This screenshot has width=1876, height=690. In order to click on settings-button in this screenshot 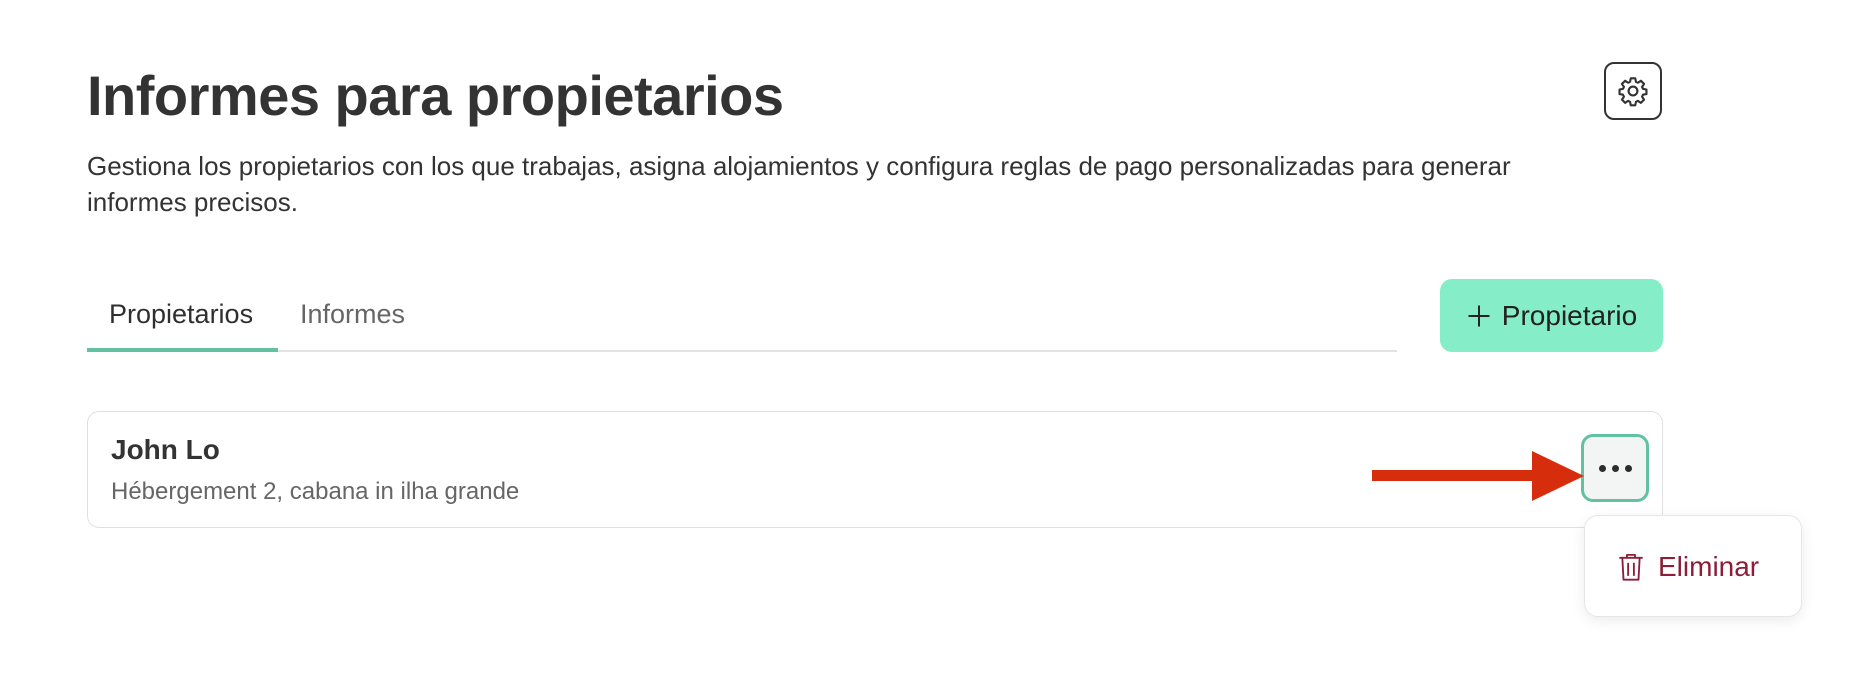, I will do `click(1633, 91)`.